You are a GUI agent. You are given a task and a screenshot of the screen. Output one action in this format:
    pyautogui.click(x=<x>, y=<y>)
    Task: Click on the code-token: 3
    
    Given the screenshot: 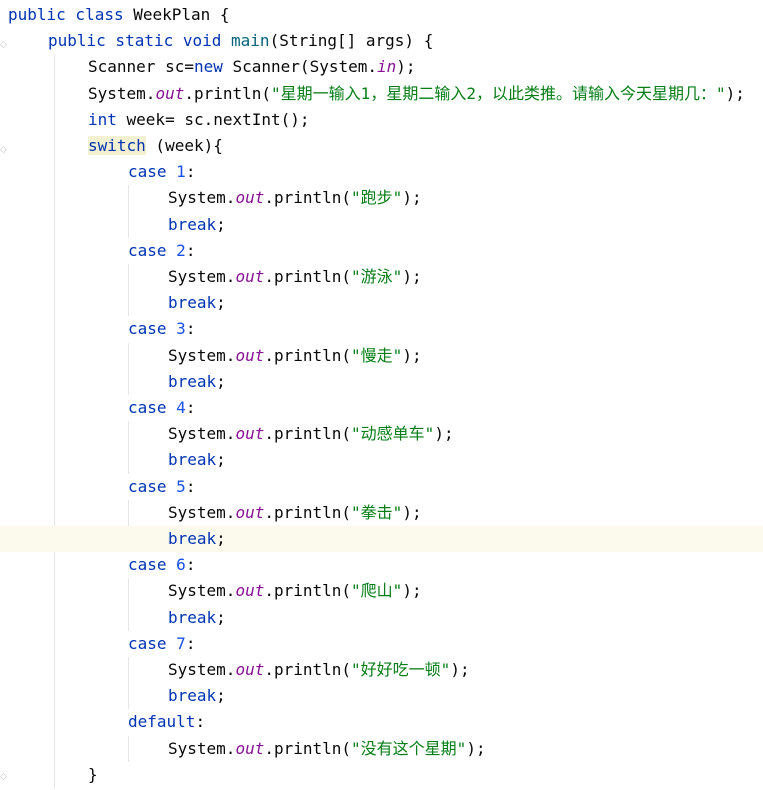 What is the action you would take?
    pyautogui.click(x=181, y=329)
    